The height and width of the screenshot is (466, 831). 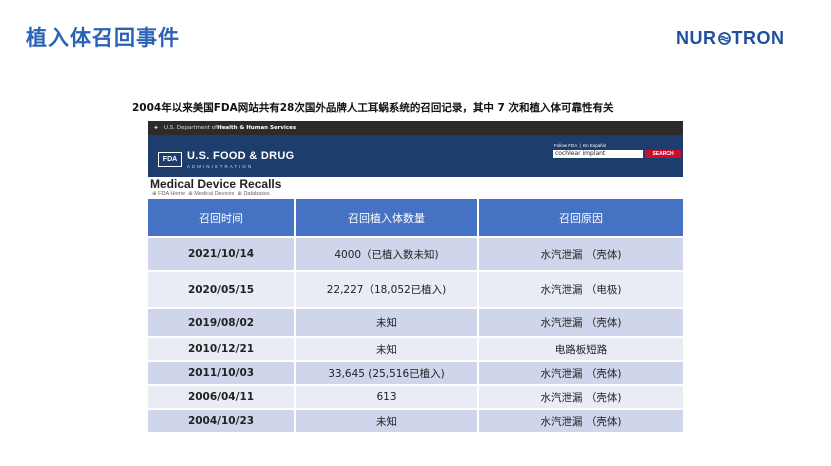 What do you see at coordinates (222, 253) in the screenshot?
I see `cell-date: 2021/10/14` at bounding box center [222, 253].